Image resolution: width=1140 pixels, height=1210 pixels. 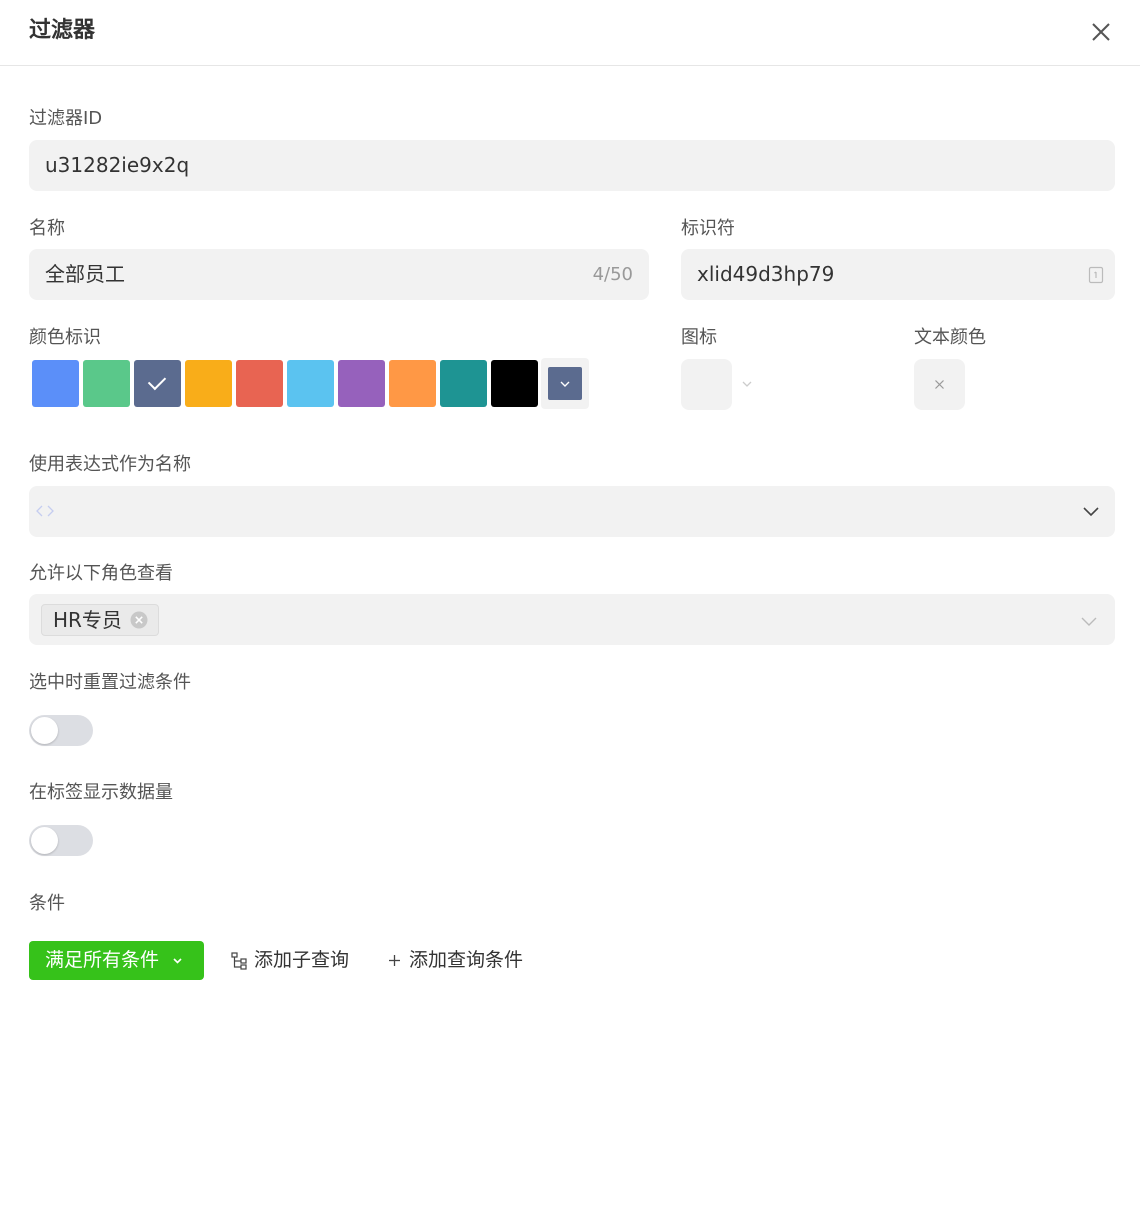 I want to click on custom-color-preview, so click(x=565, y=383).